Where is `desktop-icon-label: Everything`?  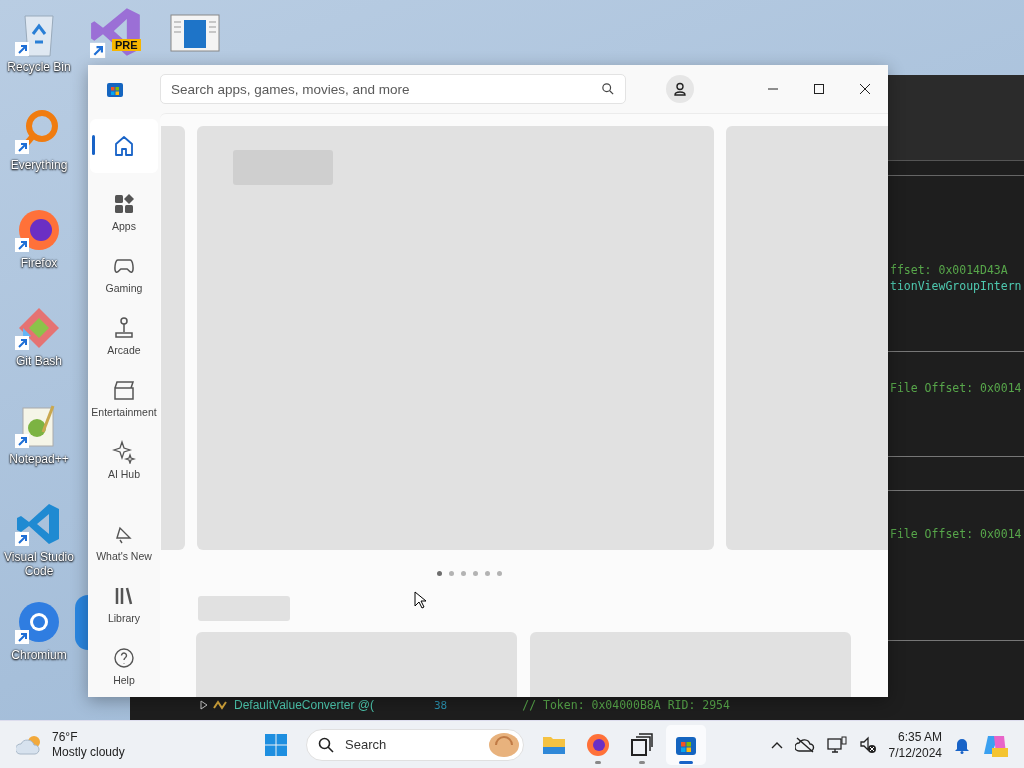
desktop-icon-label: Everything is located at coordinates (39, 165).